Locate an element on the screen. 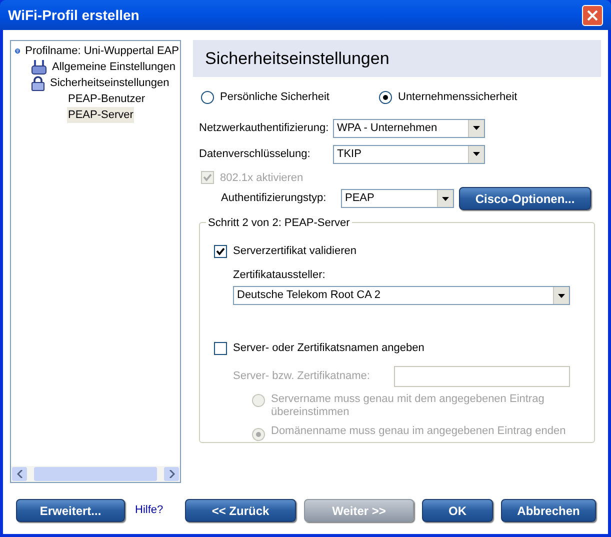  dialog-button: OK is located at coordinates (457, 510).